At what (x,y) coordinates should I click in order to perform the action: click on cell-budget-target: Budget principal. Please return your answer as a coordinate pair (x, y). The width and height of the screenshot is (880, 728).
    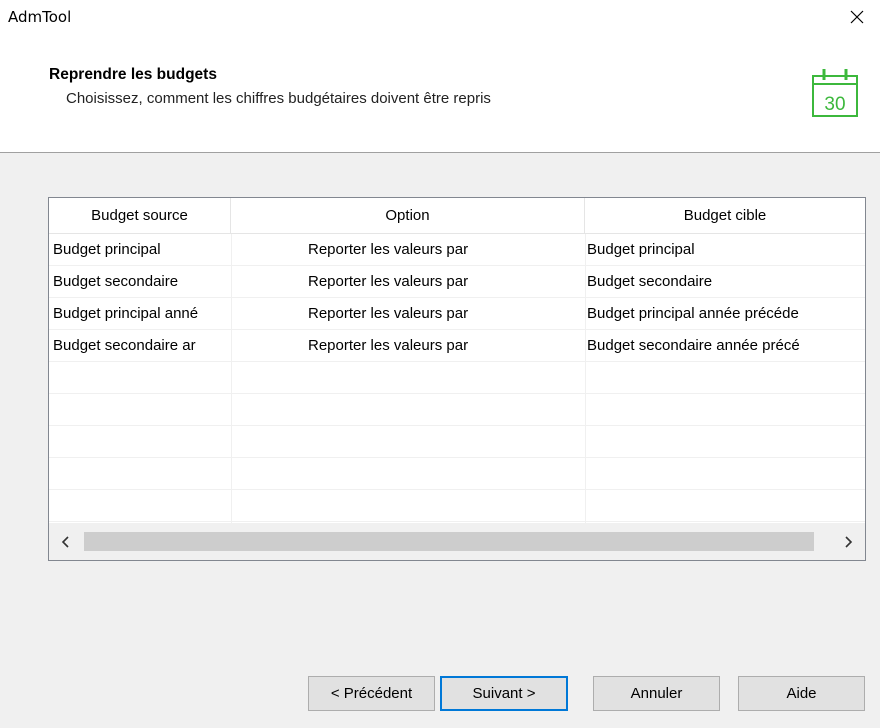
    Looking at the image, I should click on (726, 249).